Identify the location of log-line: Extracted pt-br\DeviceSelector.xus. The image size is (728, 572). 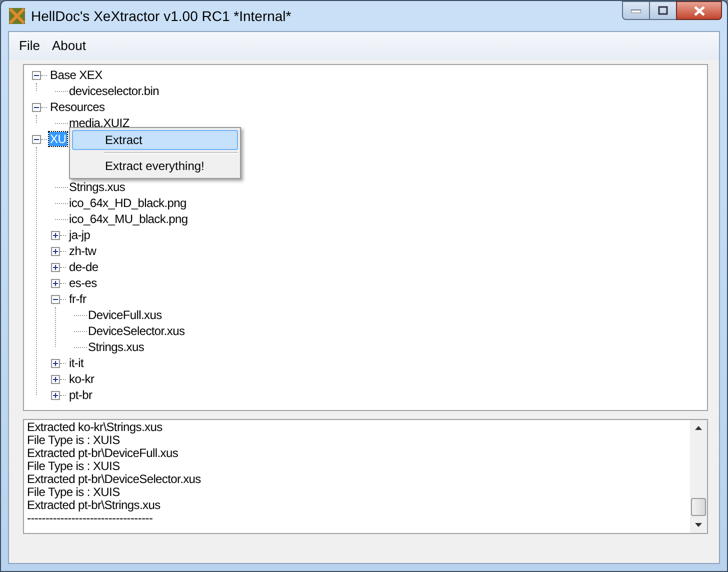
(114, 479).